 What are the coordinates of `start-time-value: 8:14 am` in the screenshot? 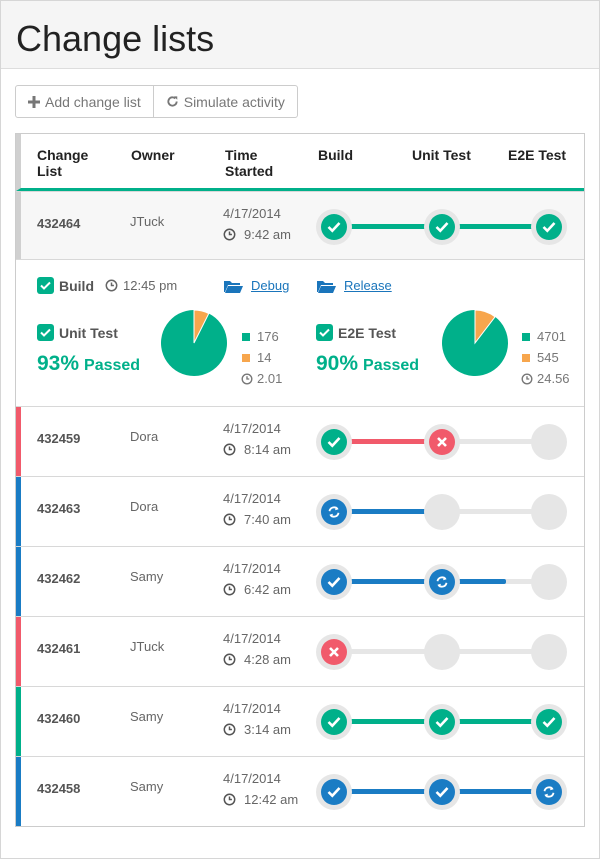 It's located at (267, 449).